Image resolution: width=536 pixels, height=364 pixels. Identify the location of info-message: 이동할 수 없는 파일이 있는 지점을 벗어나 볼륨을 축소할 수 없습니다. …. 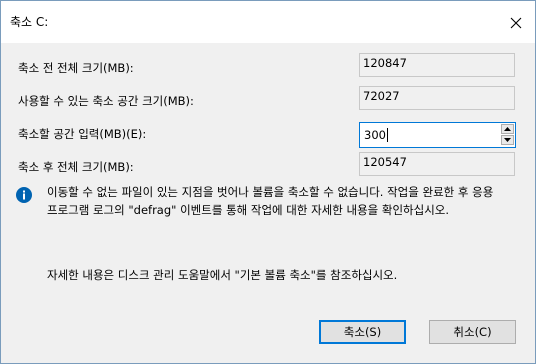
(270, 201).